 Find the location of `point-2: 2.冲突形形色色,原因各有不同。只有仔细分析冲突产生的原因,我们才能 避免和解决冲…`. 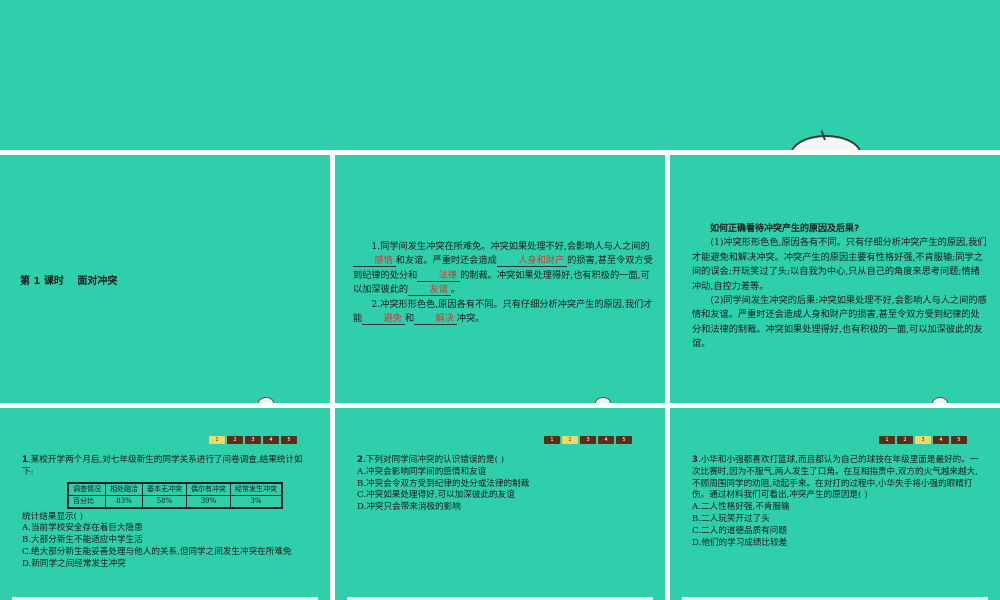

point-2: 2.冲突形形色色,原因各有不同。只有仔细分析冲突产生的原因,我们才能 避免和解决冲… is located at coordinates (503, 312).